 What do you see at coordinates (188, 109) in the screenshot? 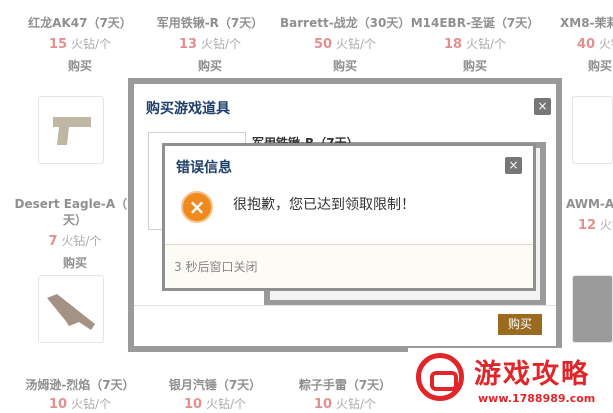
I see `dialog-title: 购买游戏道具` at bounding box center [188, 109].